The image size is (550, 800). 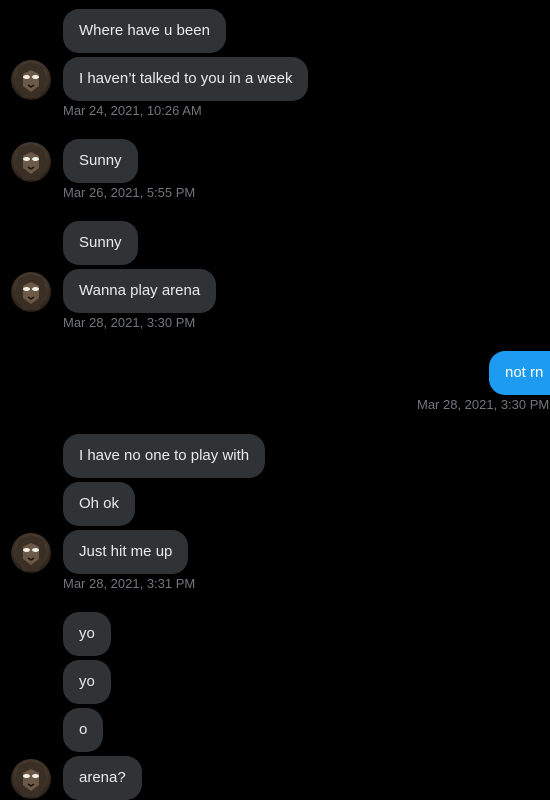 What do you see at coordinates (132, 110) in the screenshot?
I see `message-timestamp: Mar 24, 2021, 10:26 AM` at bounding box center [132, 110].